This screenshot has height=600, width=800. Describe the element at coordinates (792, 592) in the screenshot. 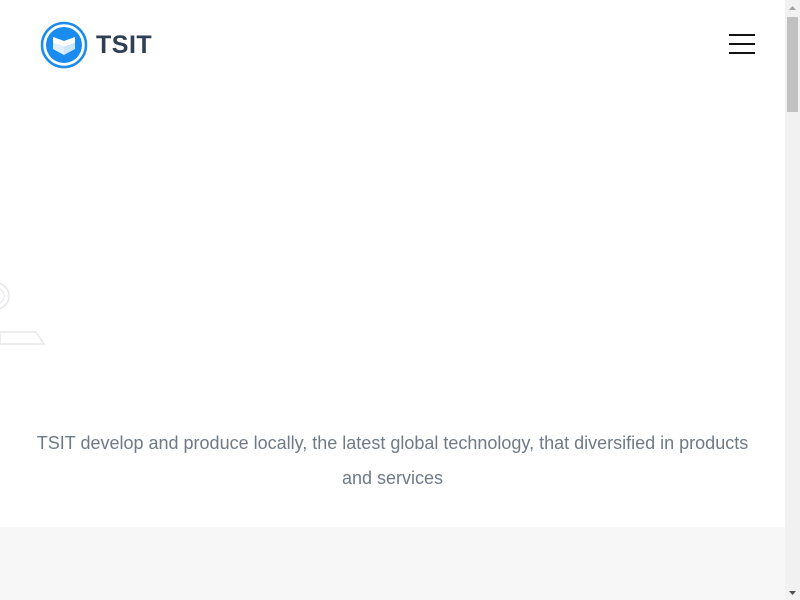

I see `scroll-down-arrow-icon` at that location.